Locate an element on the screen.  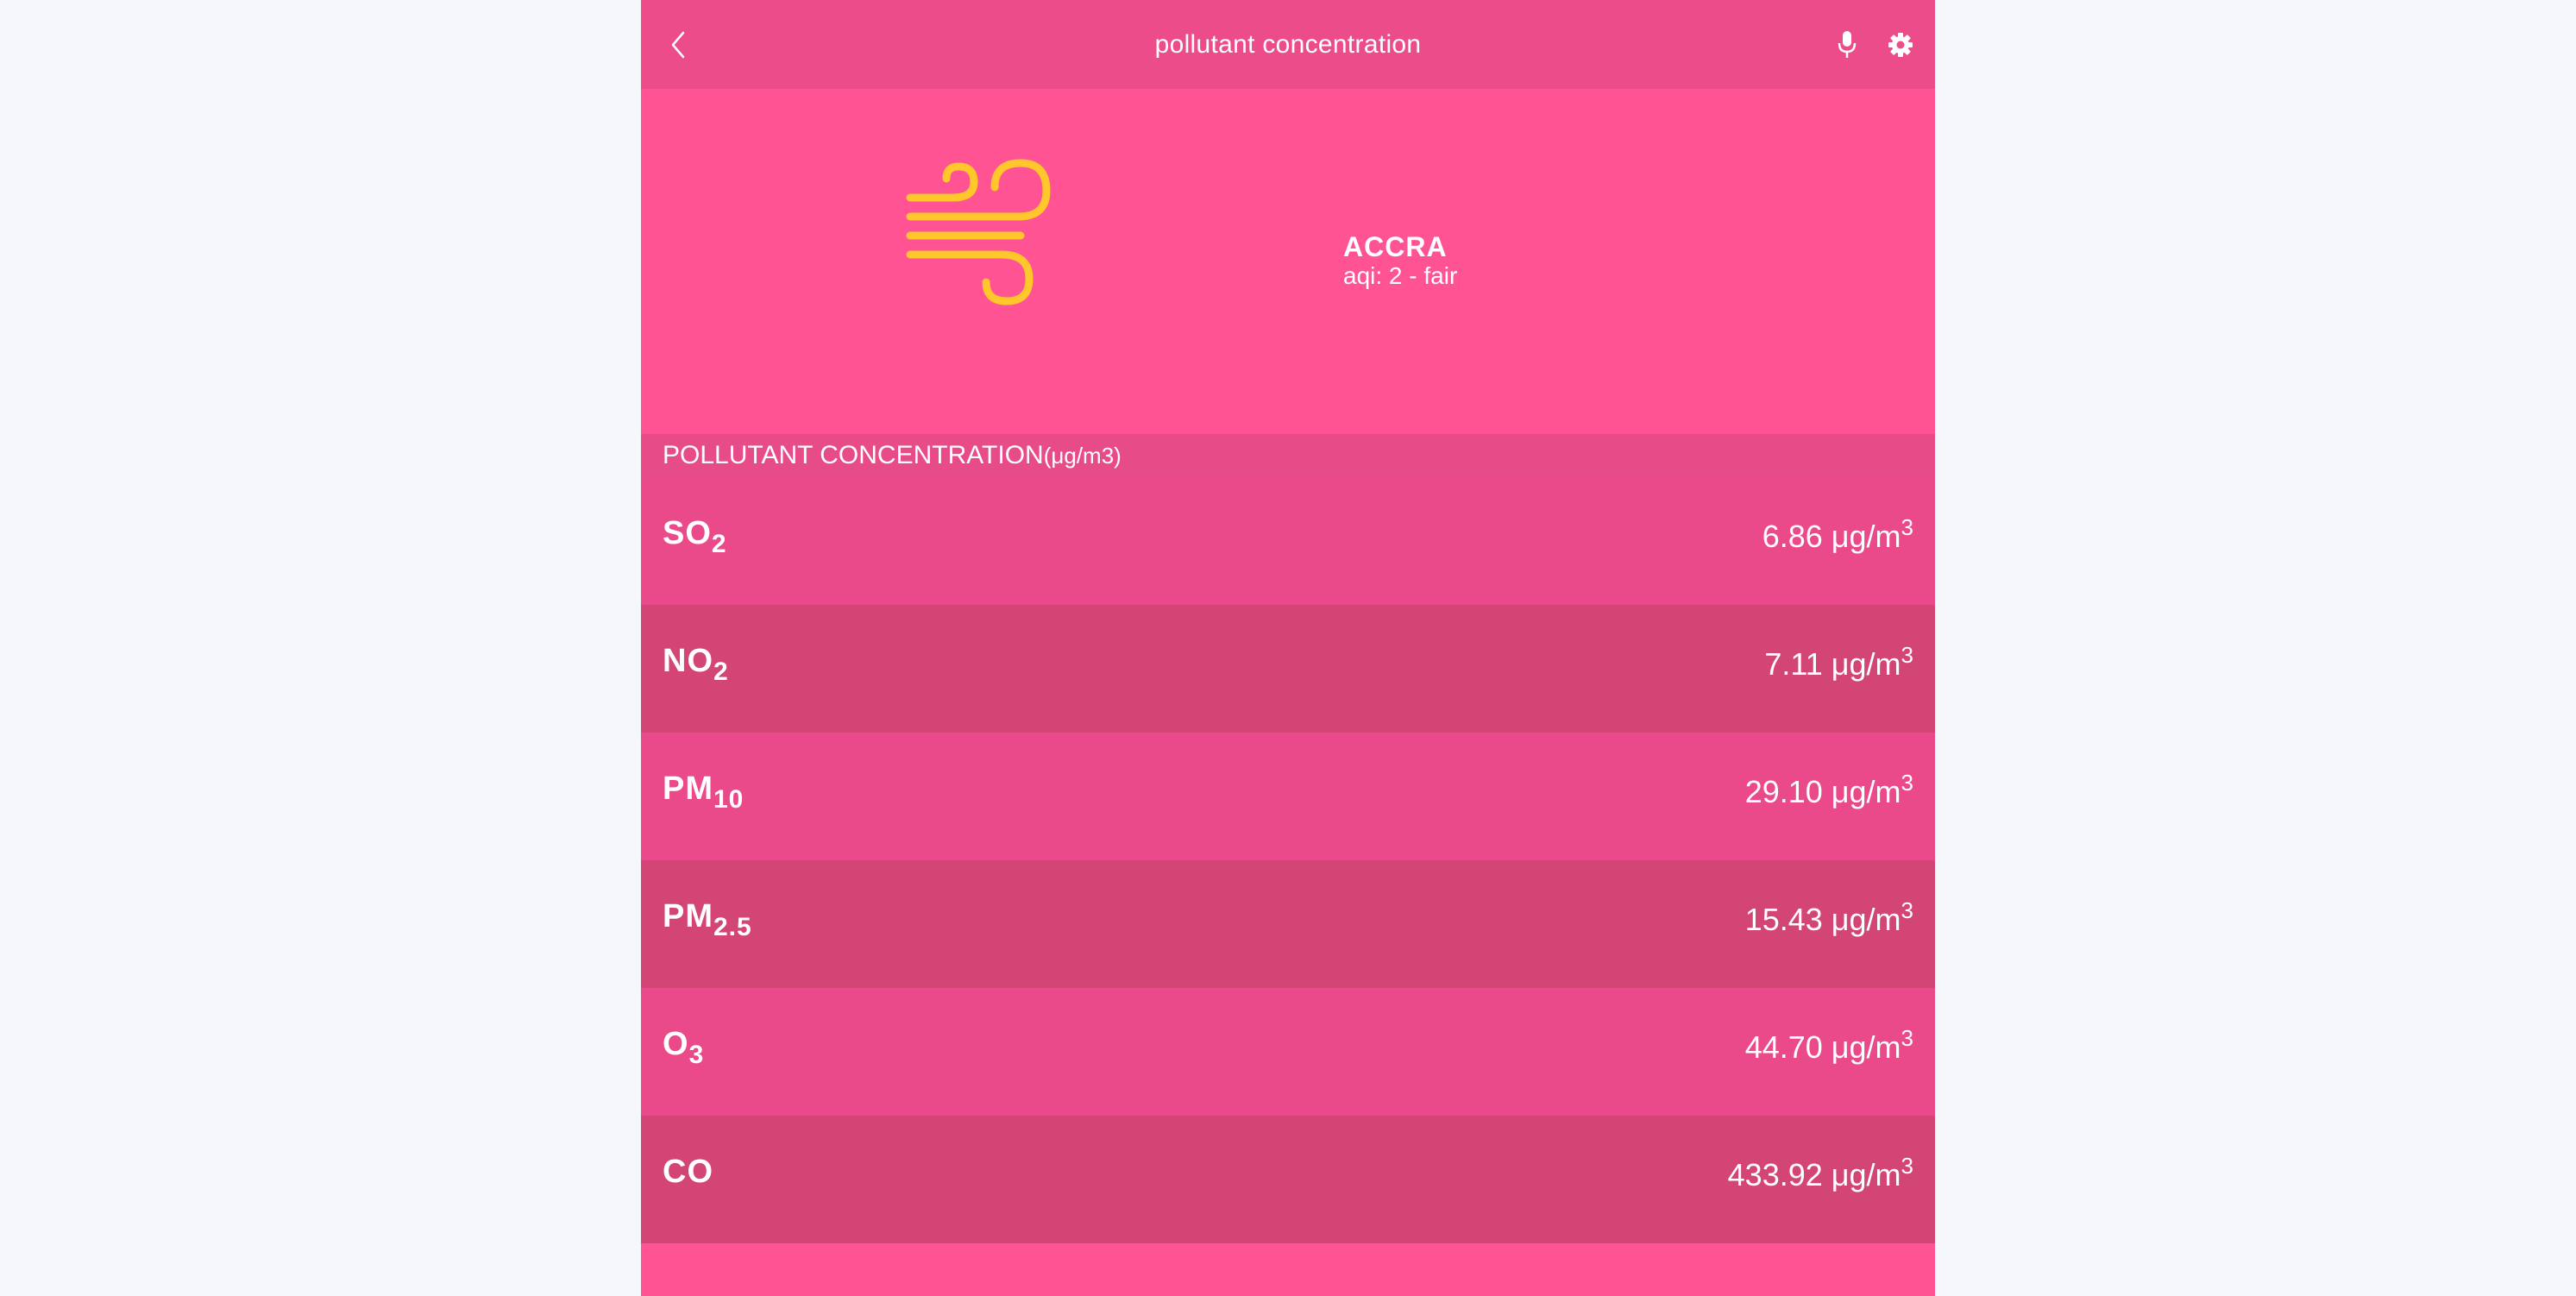
section-title: POLLUTANT CONCENTRATION is located at coordinates (853, 455).